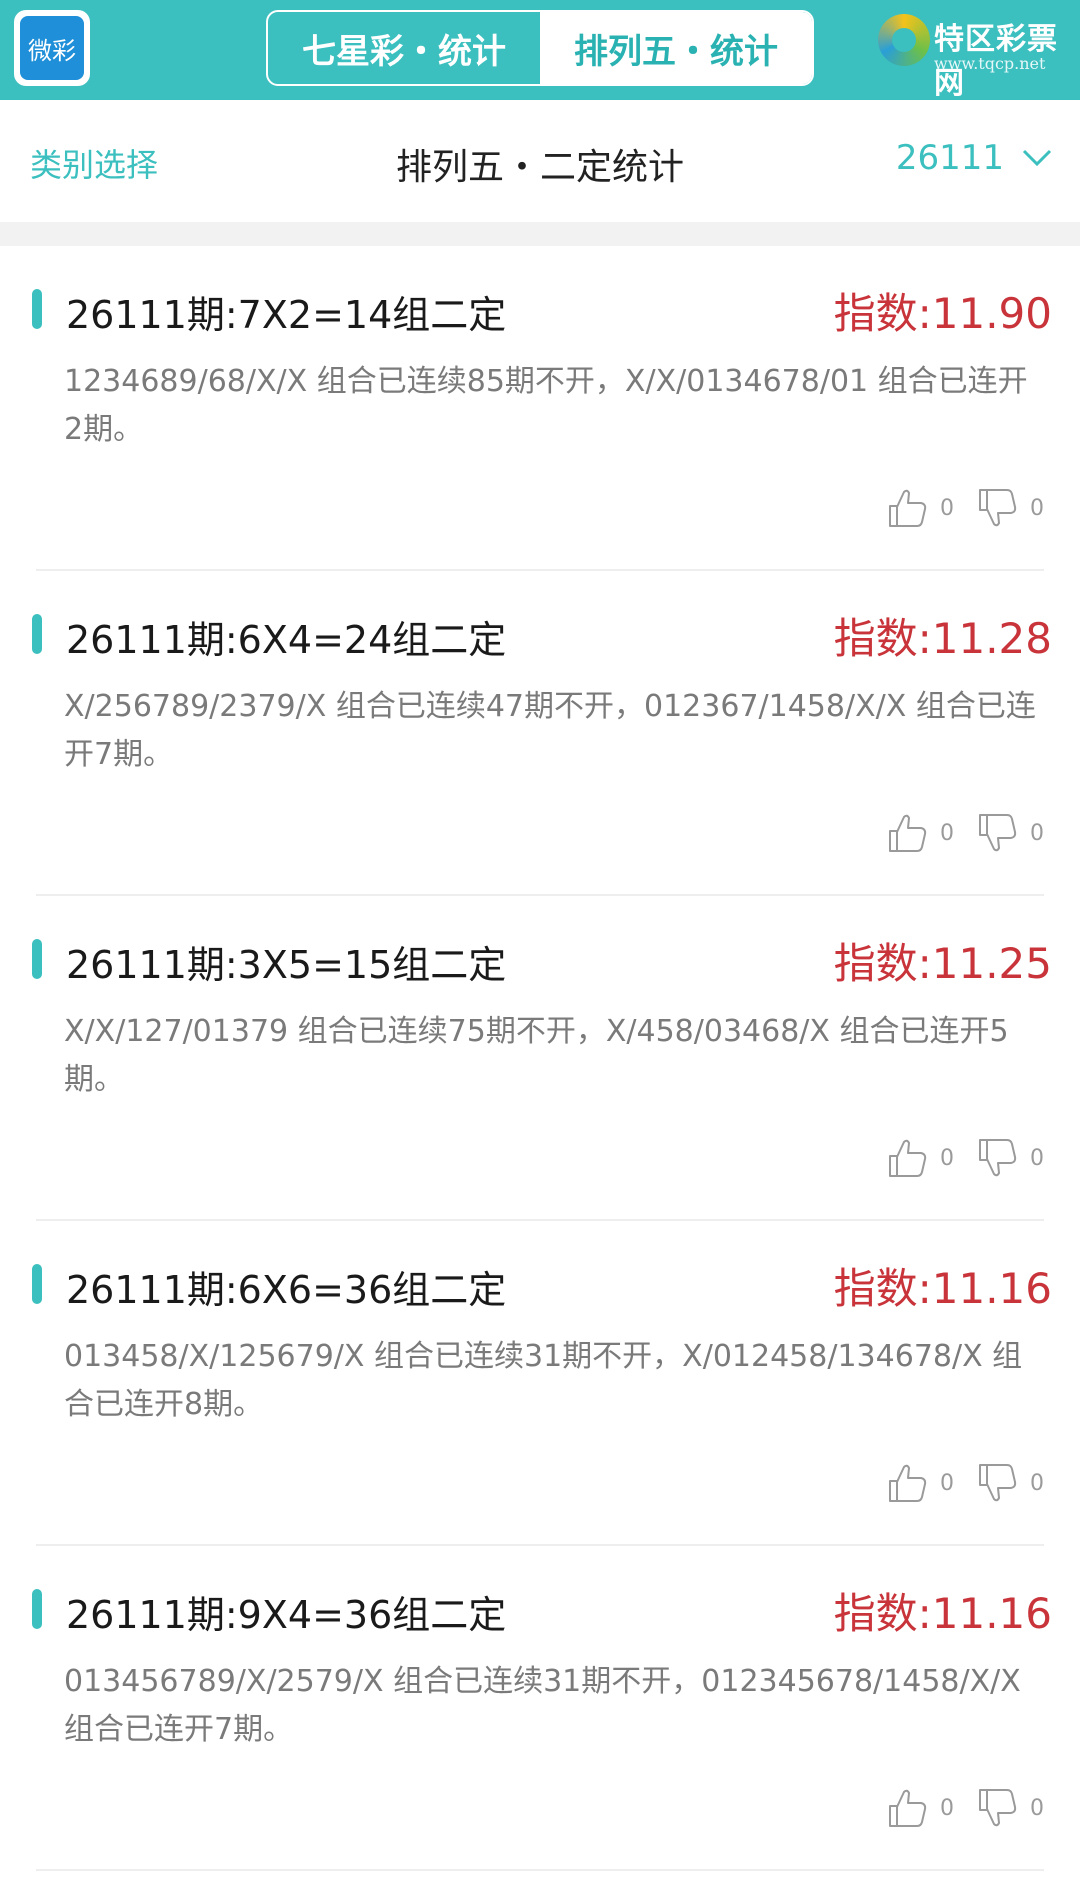 This screenshot has height=1893, width=1080. I want to click on section-divider, so click(540, 234).